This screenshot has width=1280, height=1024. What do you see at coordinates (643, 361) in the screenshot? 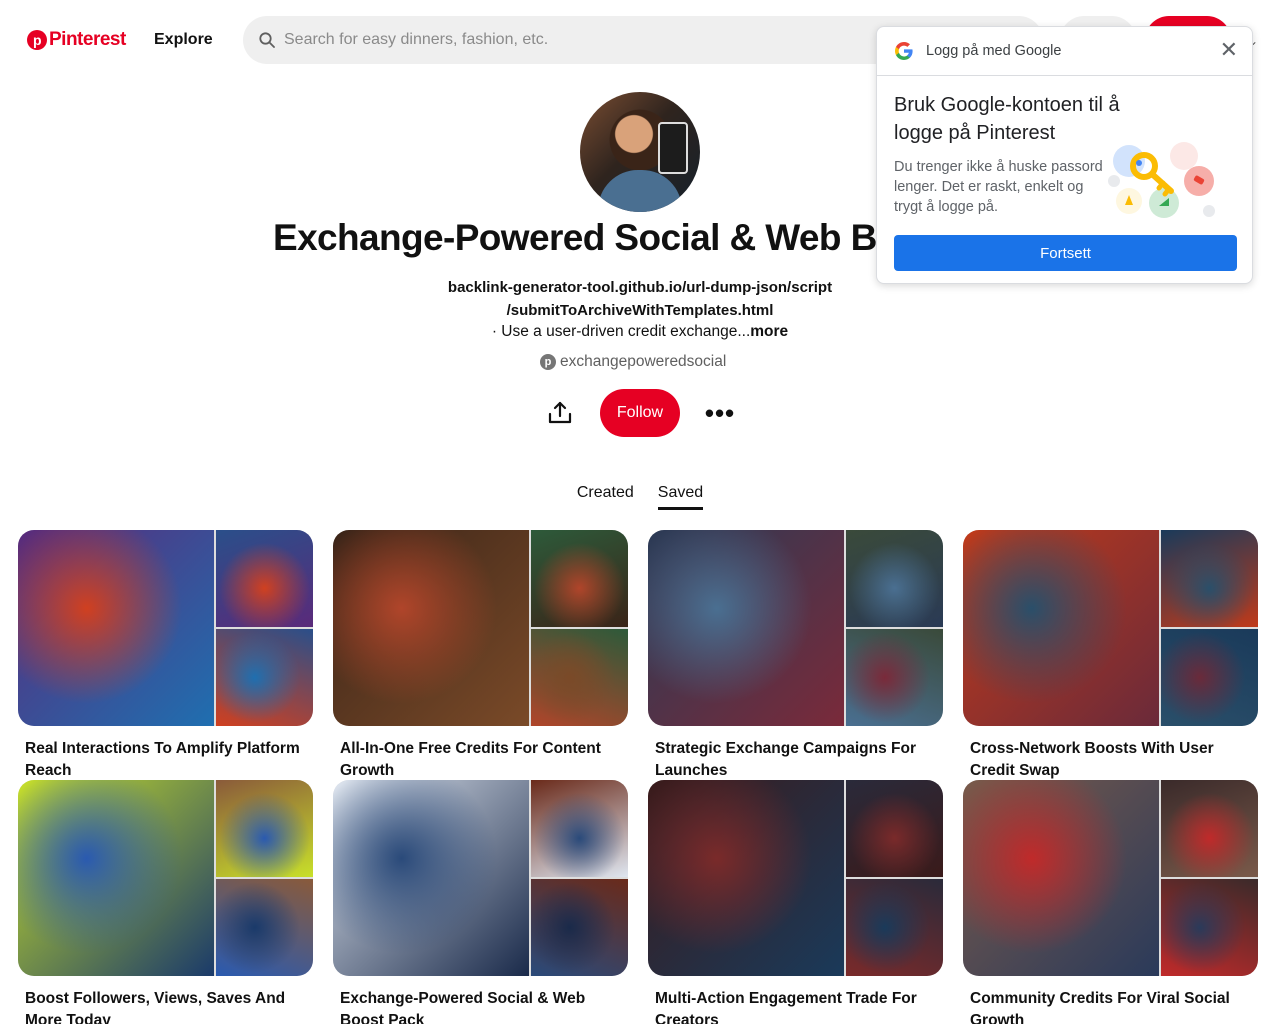
I see `handle-text: exchangepoweredsocial` at bounding box center [643, 361].